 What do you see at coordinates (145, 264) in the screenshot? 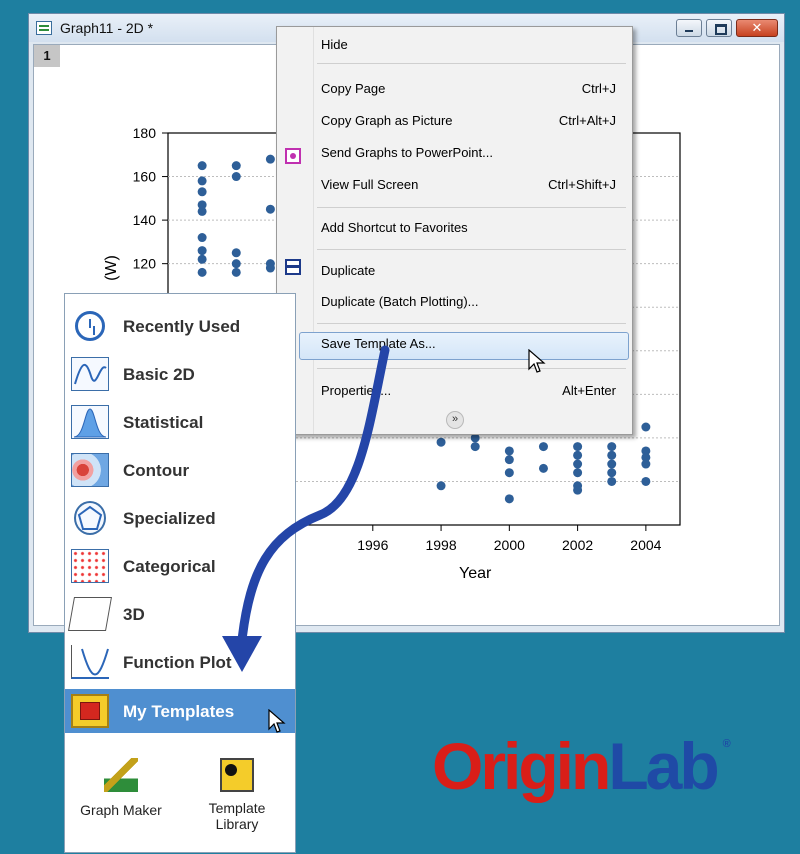
I see `y-tick-label: 120` at bounding box center [145, 264].